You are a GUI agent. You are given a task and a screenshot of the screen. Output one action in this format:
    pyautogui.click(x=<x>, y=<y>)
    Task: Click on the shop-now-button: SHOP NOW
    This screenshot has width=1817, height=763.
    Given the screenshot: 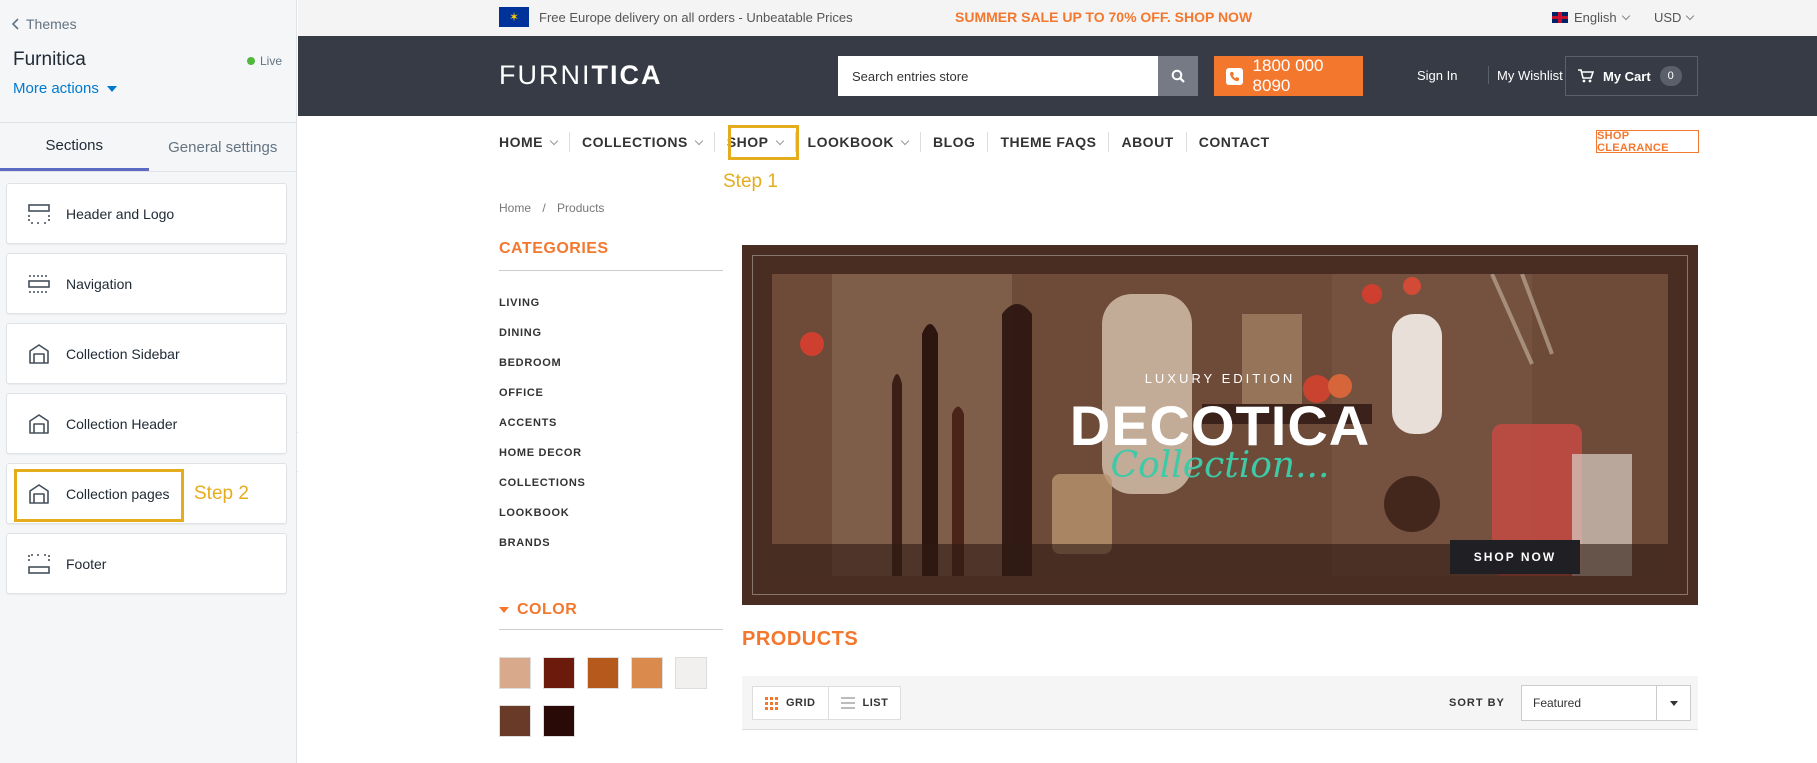 What is the action you would take?
    pyautogui.click(x=1515, y=557)
    